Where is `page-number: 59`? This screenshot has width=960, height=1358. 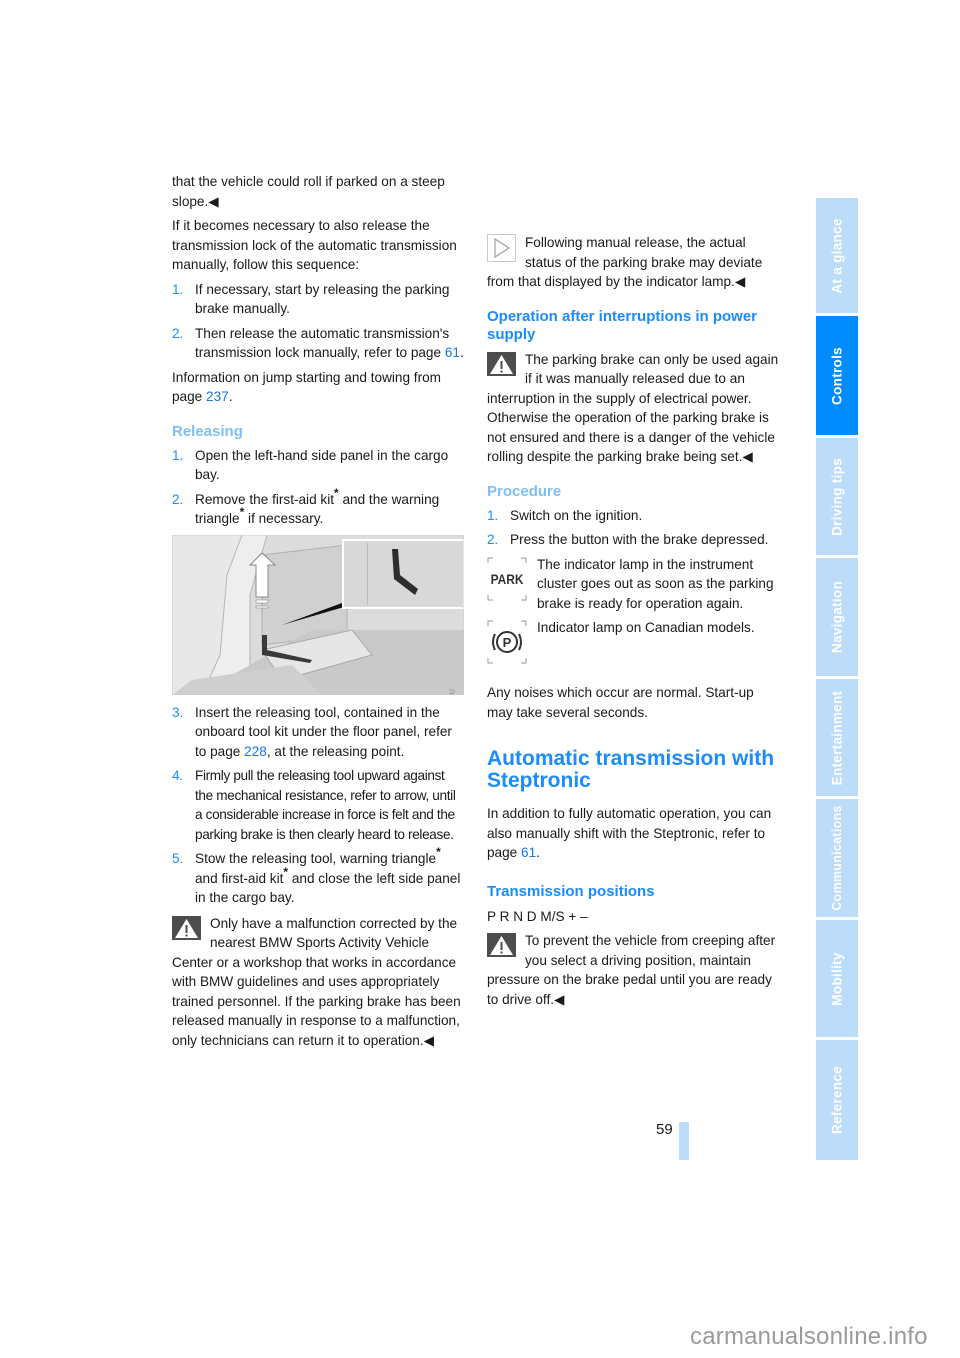 page-number: 59 is located at coordinates (664, 1129).